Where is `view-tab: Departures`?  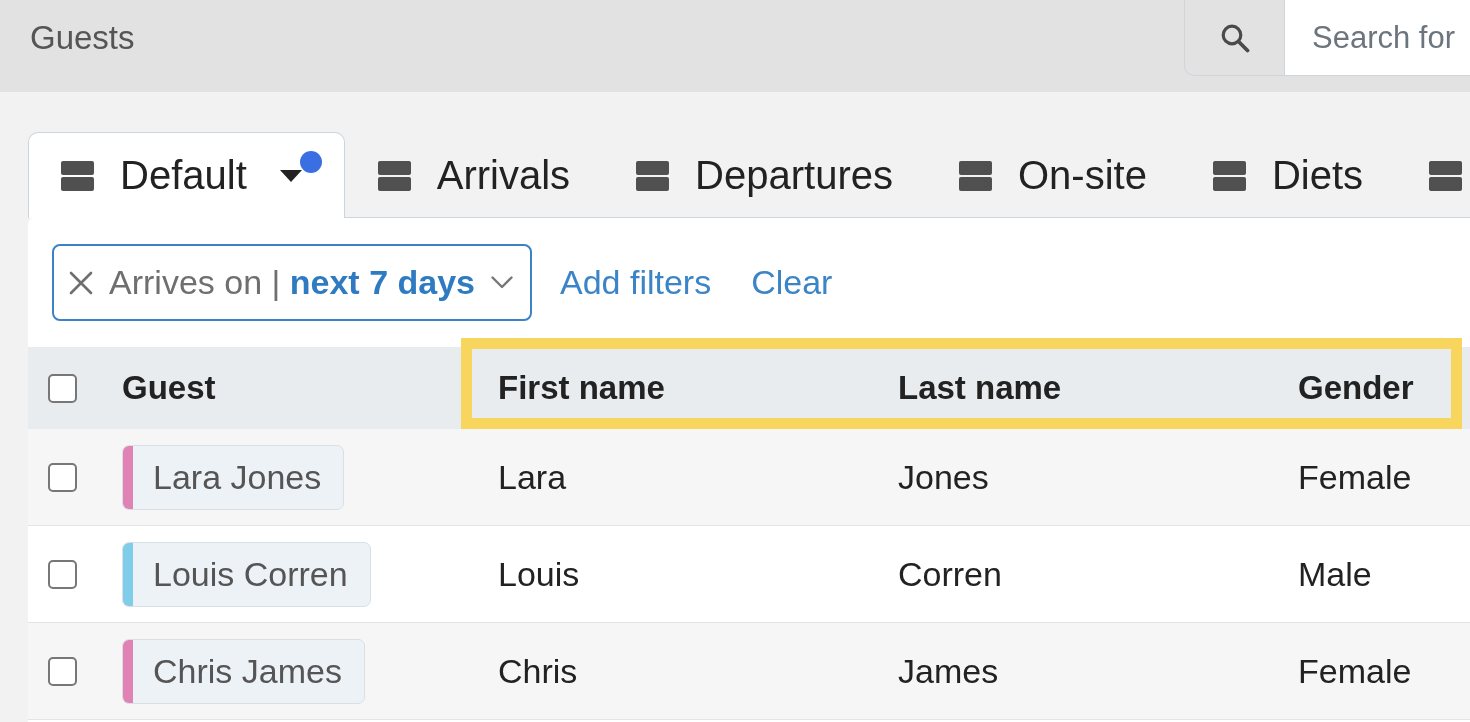 view-tab: Departures is located at coordinates (764, 175).